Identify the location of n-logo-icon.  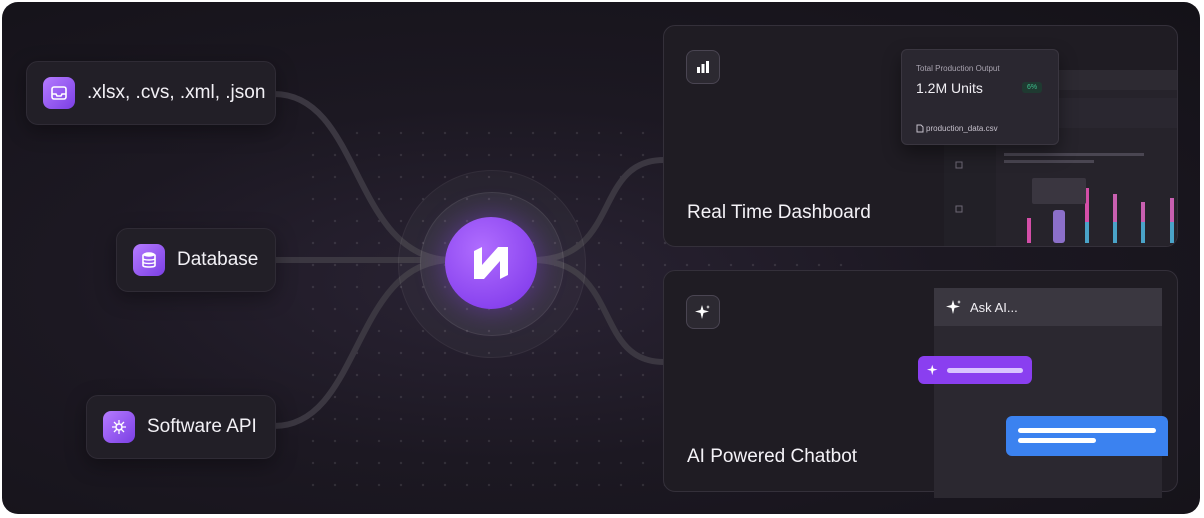
(491, 263).